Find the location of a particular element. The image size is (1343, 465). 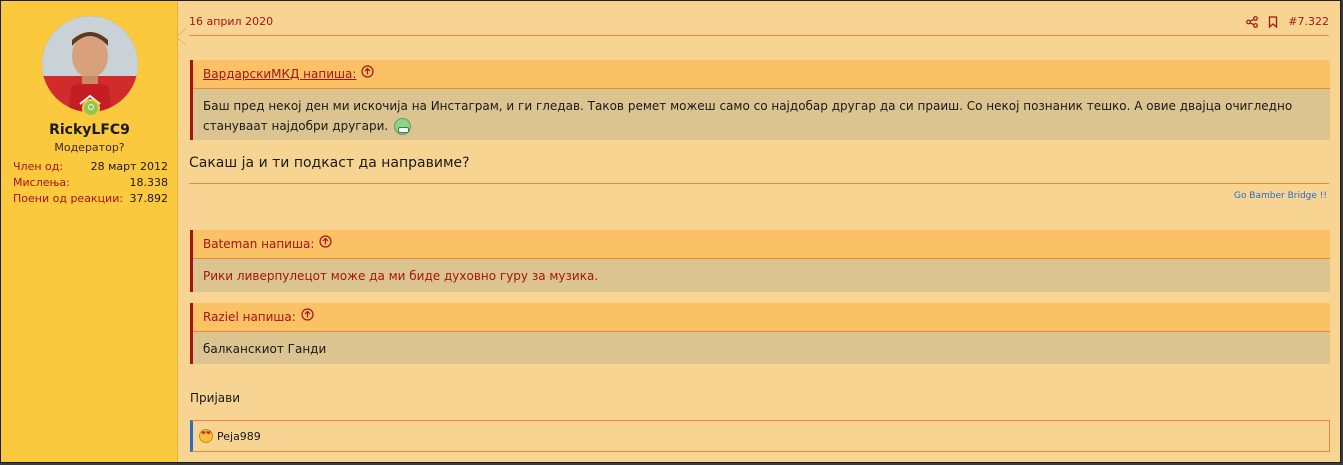

signature: Go Bamber Bridge !! is located at coordinates (1280, 196).